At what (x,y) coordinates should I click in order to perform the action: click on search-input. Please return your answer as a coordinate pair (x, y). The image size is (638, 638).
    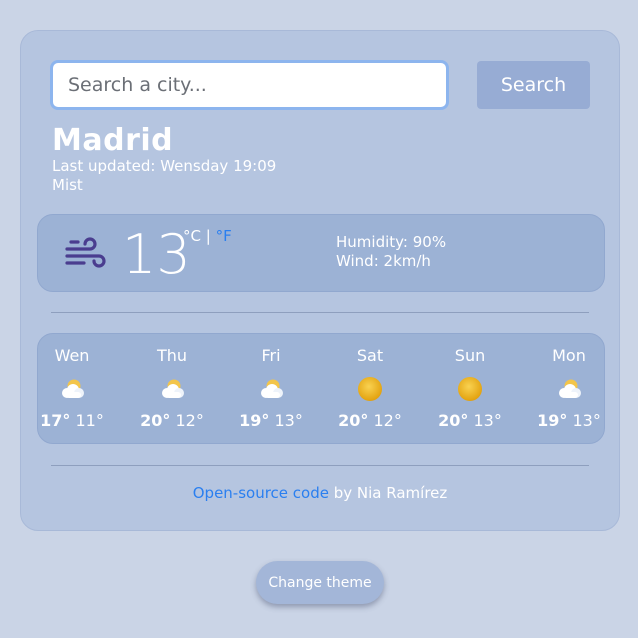
    Looking at the image, I should click on (249, 85).